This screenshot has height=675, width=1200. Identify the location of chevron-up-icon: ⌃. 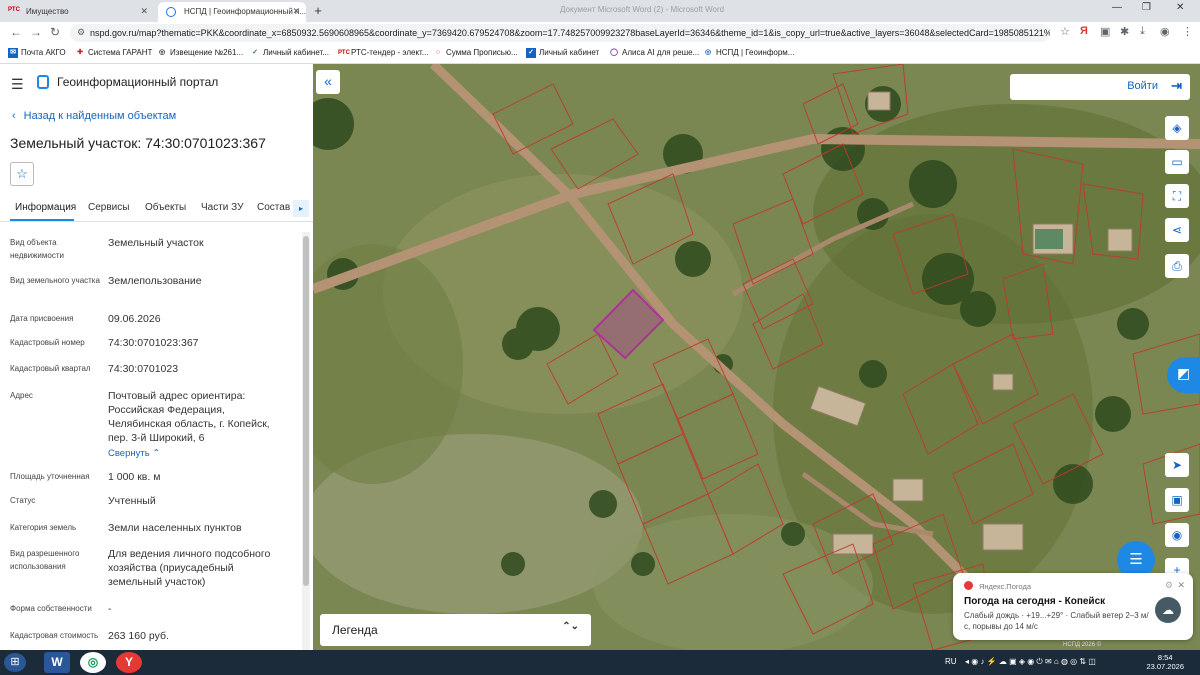
(156, 453).